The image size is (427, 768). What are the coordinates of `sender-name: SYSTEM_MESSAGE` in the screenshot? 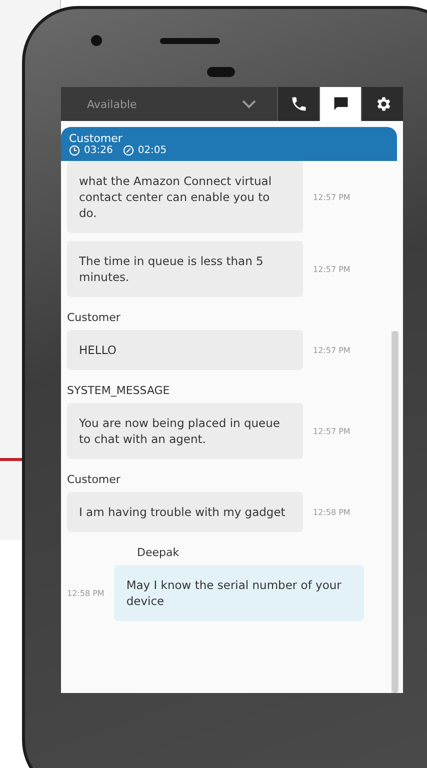 It's located at (119, 390).